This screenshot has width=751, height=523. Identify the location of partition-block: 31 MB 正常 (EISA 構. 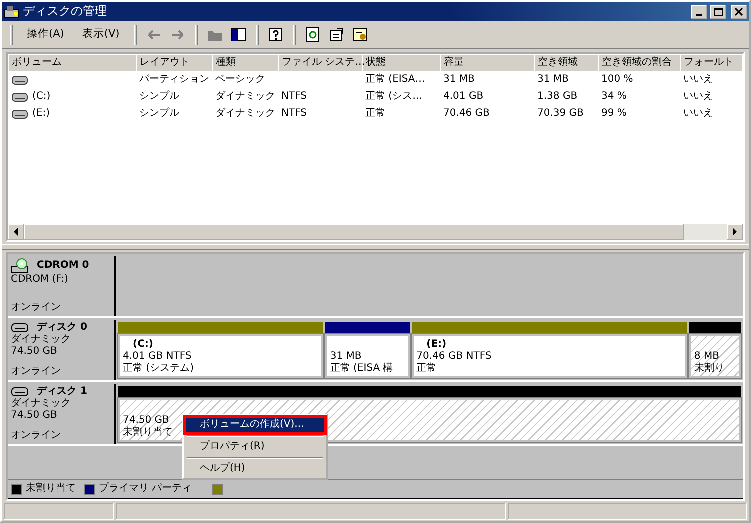
(367, 356).